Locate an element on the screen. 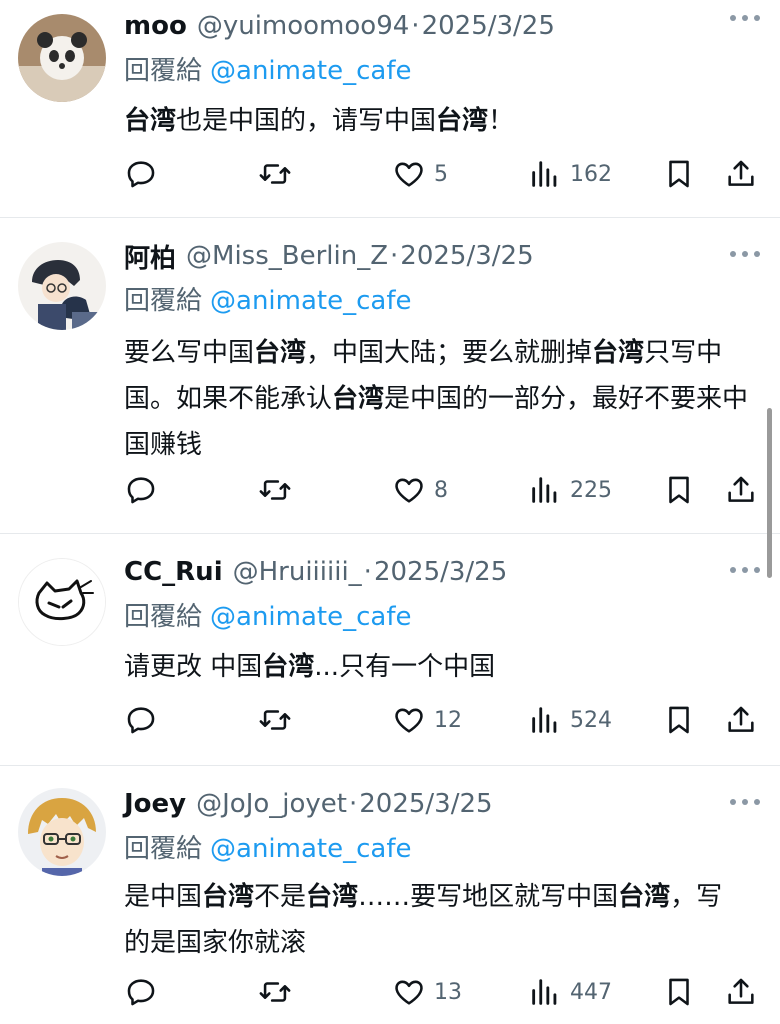  text-segment: ...只有一个中国 is located at coordinates (405, 667).